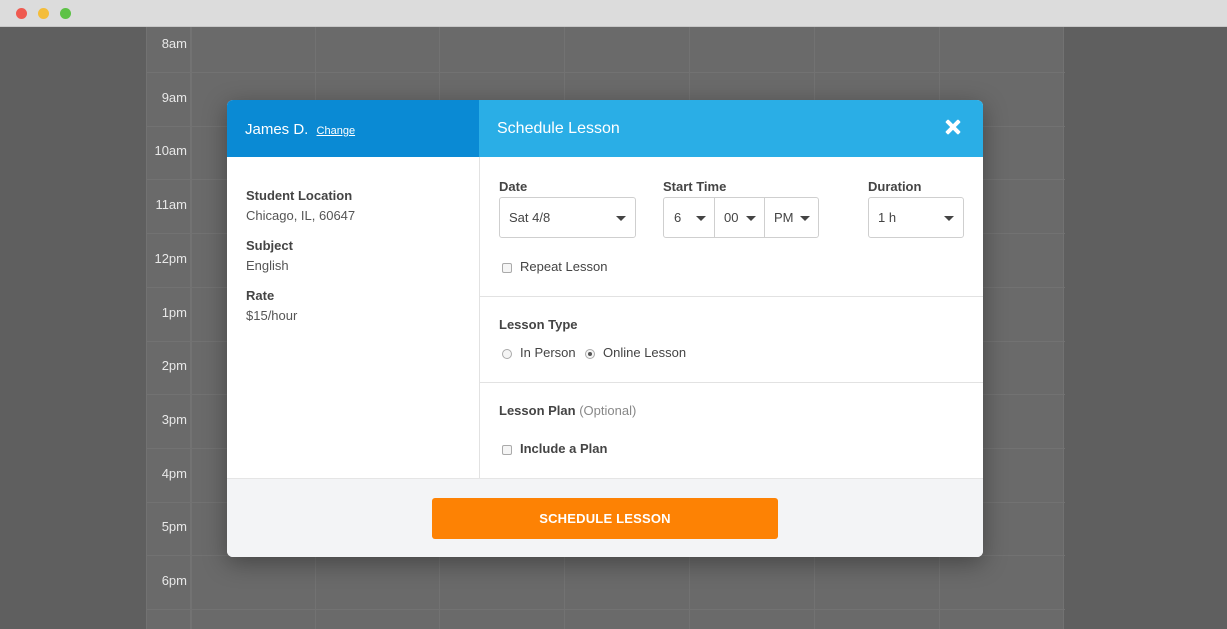 The width and height of the screenshot is (1227, 629). I want to click on time-label: 10am, so click(170, 151).